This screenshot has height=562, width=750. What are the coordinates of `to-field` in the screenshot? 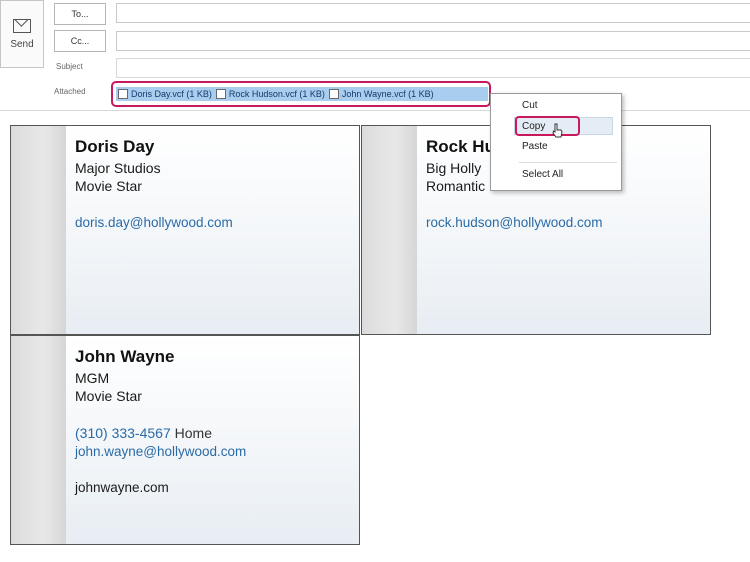 It's located at (433, 13).